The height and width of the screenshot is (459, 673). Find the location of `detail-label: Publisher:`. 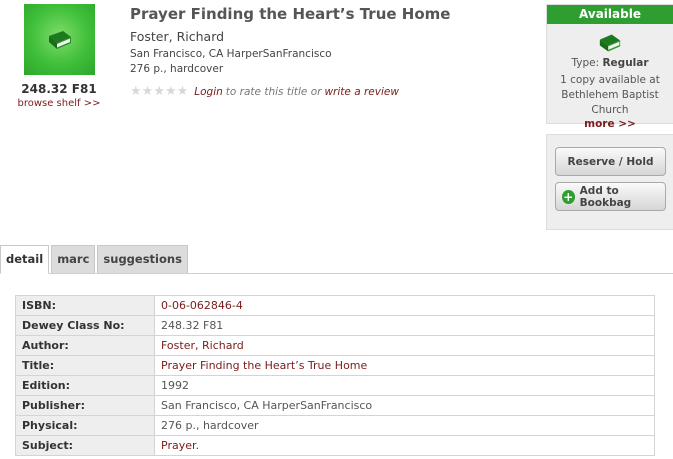

detail-label: Publisher: is located at coordinates (85, 405).